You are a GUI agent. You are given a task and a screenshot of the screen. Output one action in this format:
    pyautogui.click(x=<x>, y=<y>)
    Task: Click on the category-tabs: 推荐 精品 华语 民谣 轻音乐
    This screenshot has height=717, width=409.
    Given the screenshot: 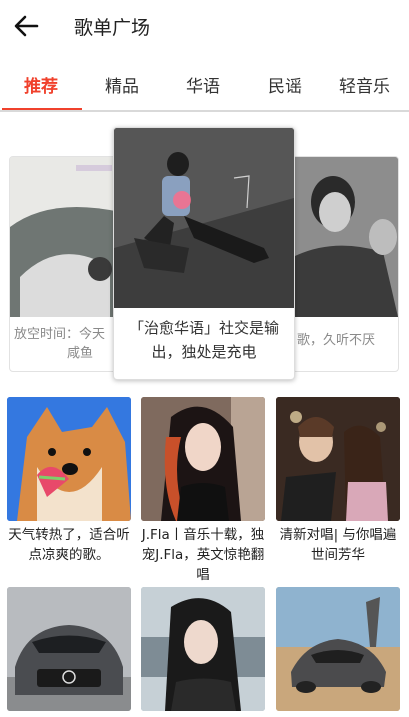 What is the action you would take?
    pyautogui.click(x=204, y=84)
    